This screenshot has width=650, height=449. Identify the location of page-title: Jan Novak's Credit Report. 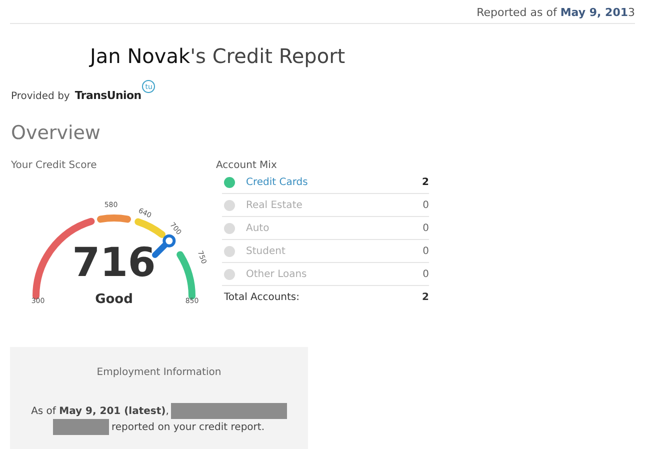
(218, 56).